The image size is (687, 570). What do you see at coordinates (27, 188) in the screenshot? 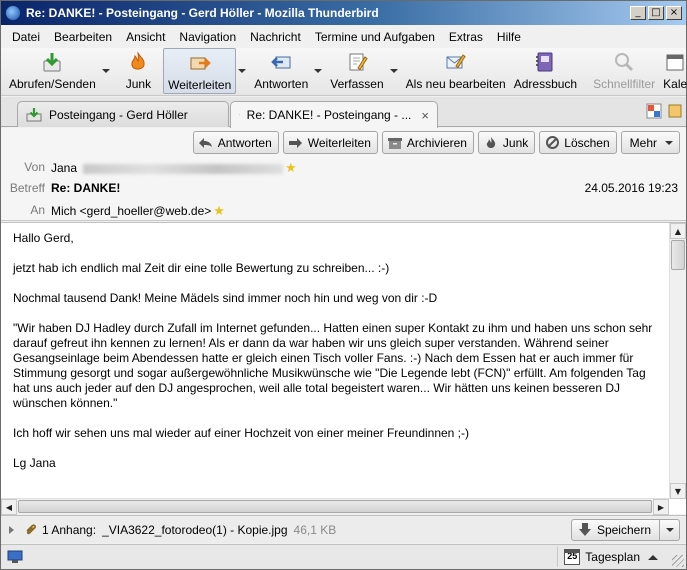
I see `subject-label: Betreff` at bounding box center [27, 188].